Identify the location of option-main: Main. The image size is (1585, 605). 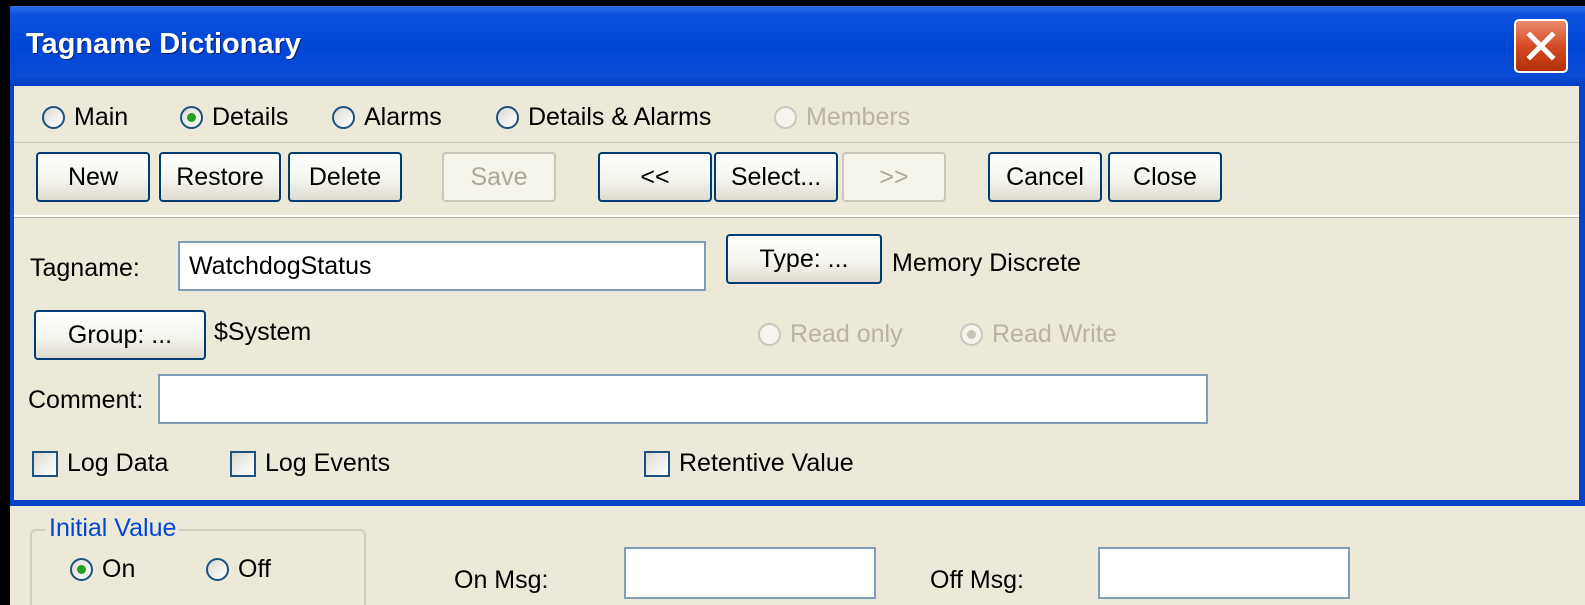
(85, 117).